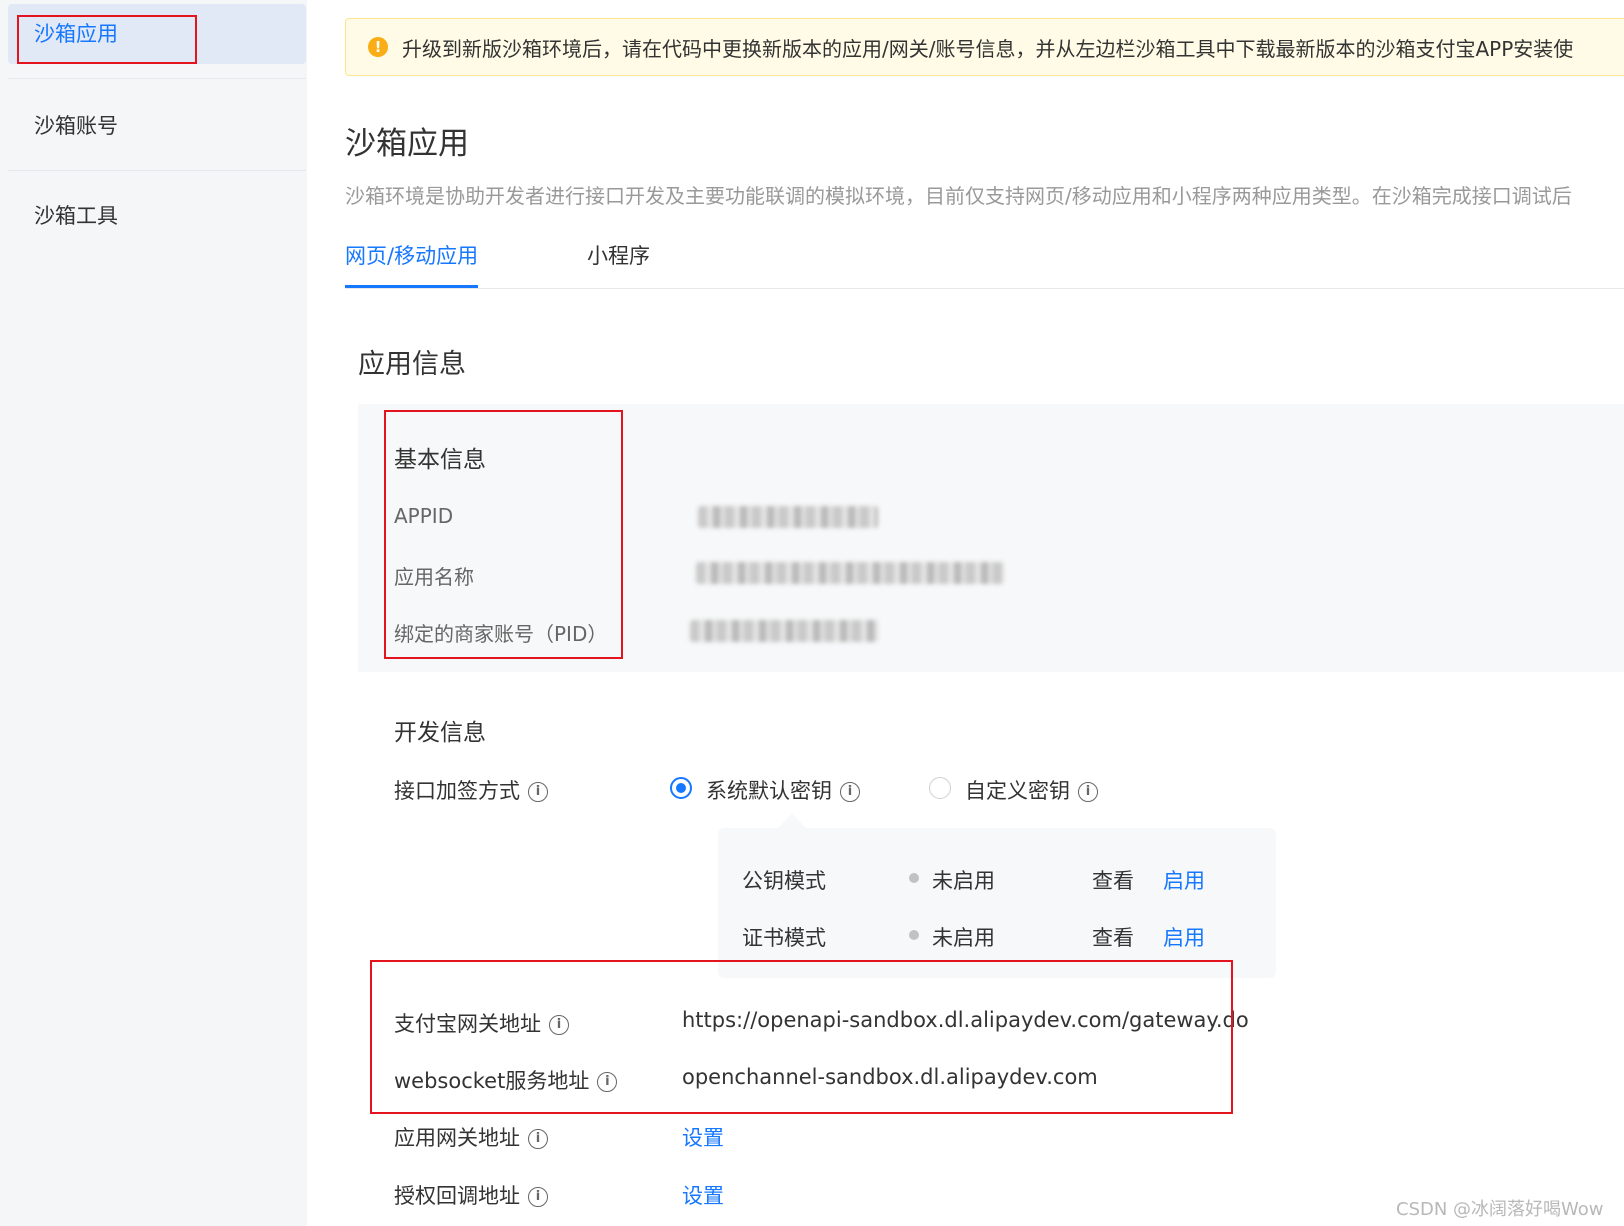 The height and width of the screenshot is (1226, 1624). Describe the element at coordinates (940, 788) in the screenshot. I see `radio-custom-key` at that location.